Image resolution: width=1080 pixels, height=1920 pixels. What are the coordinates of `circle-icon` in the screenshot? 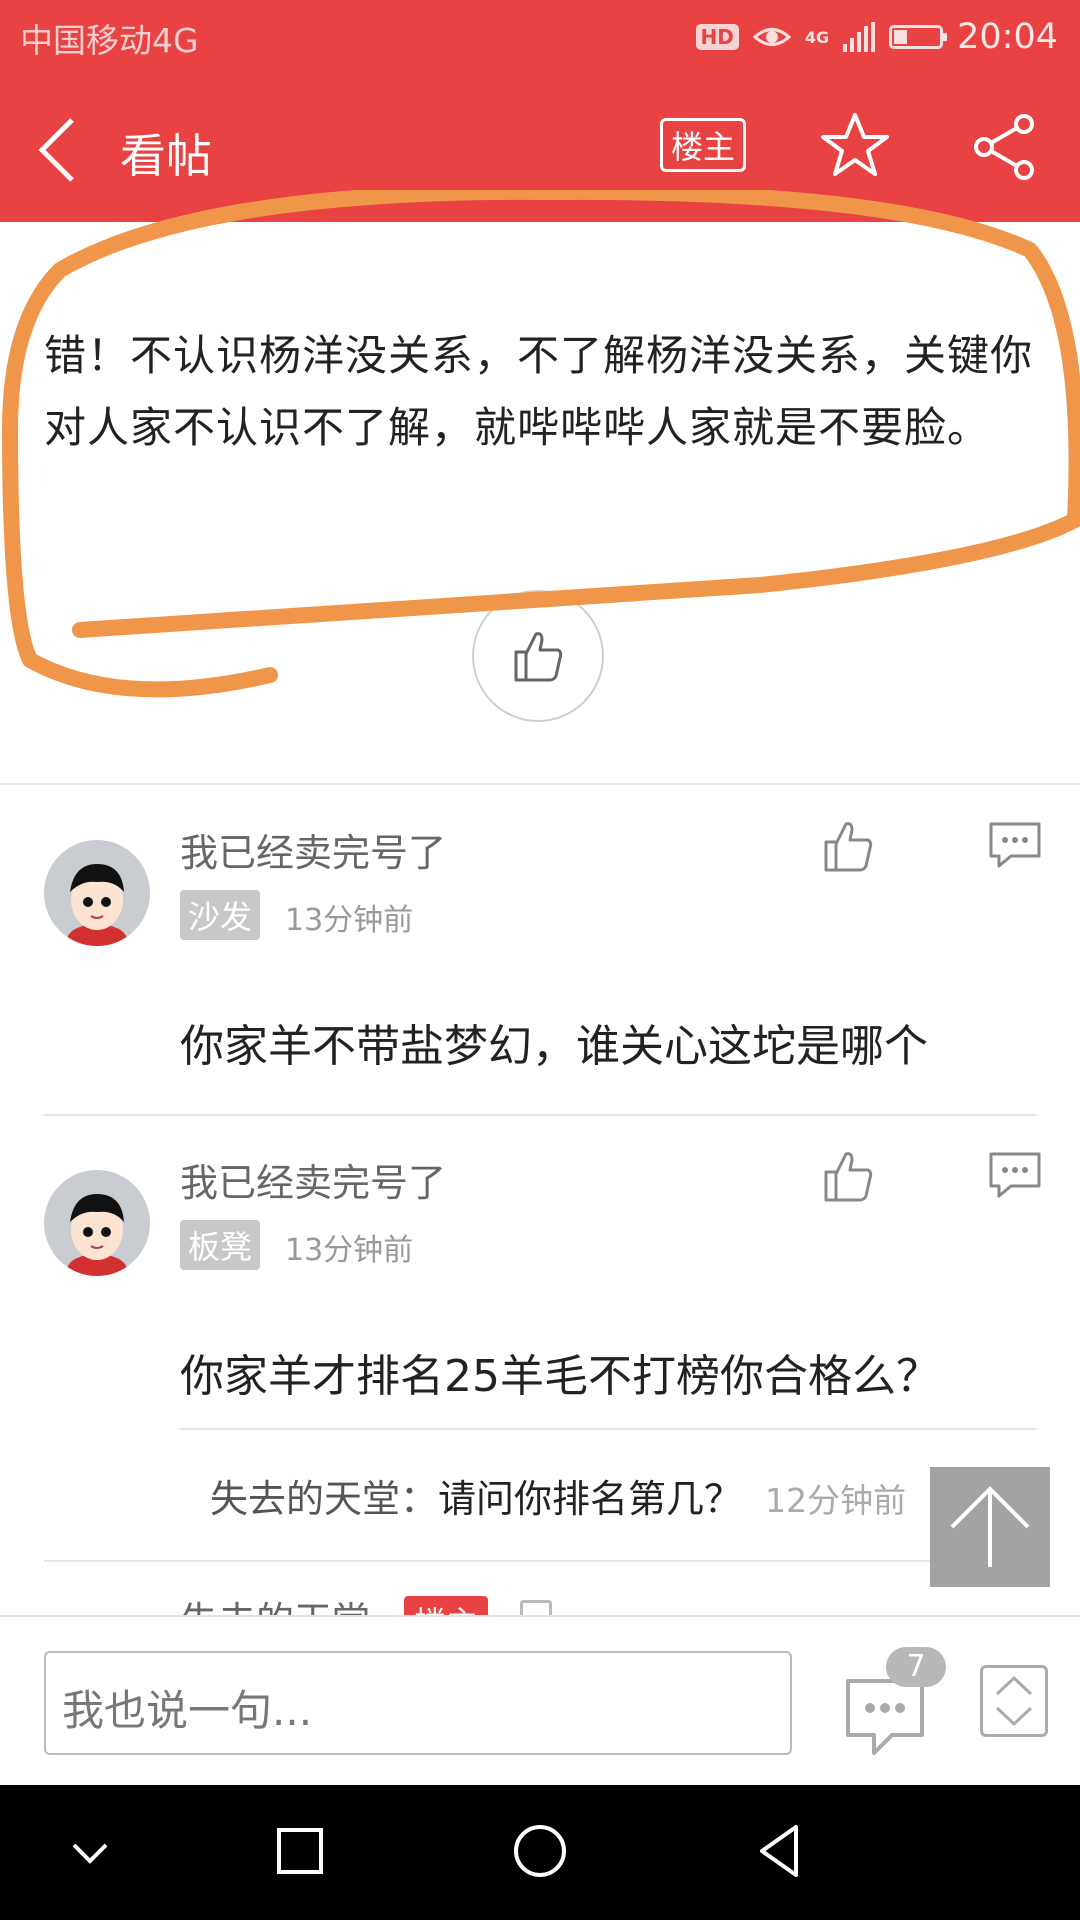 It's located at (540, 1851).